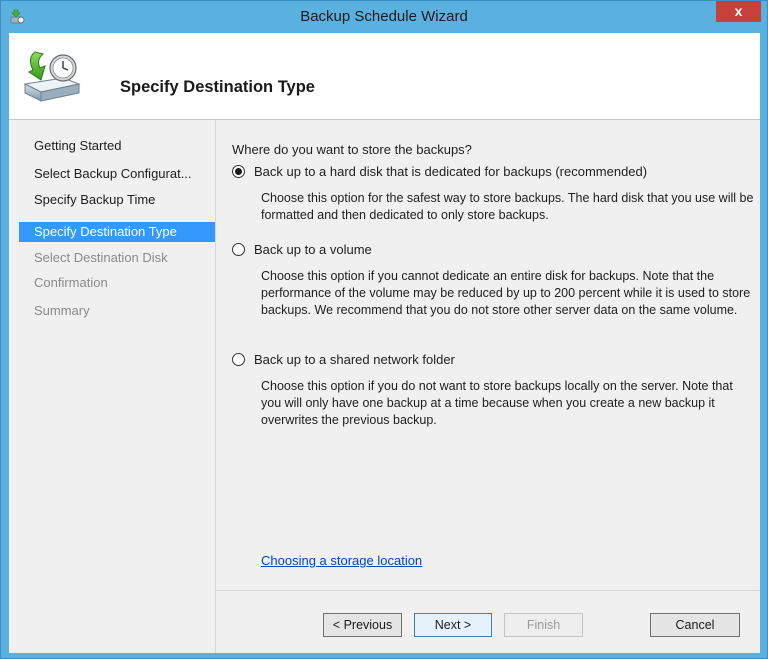 The image size is (768, 659). What do you see at coordinates (354, 359) in the screenshot?
I see `option-network-folder-label: Back up to a shared network folder` at bounding box center [354, 359].